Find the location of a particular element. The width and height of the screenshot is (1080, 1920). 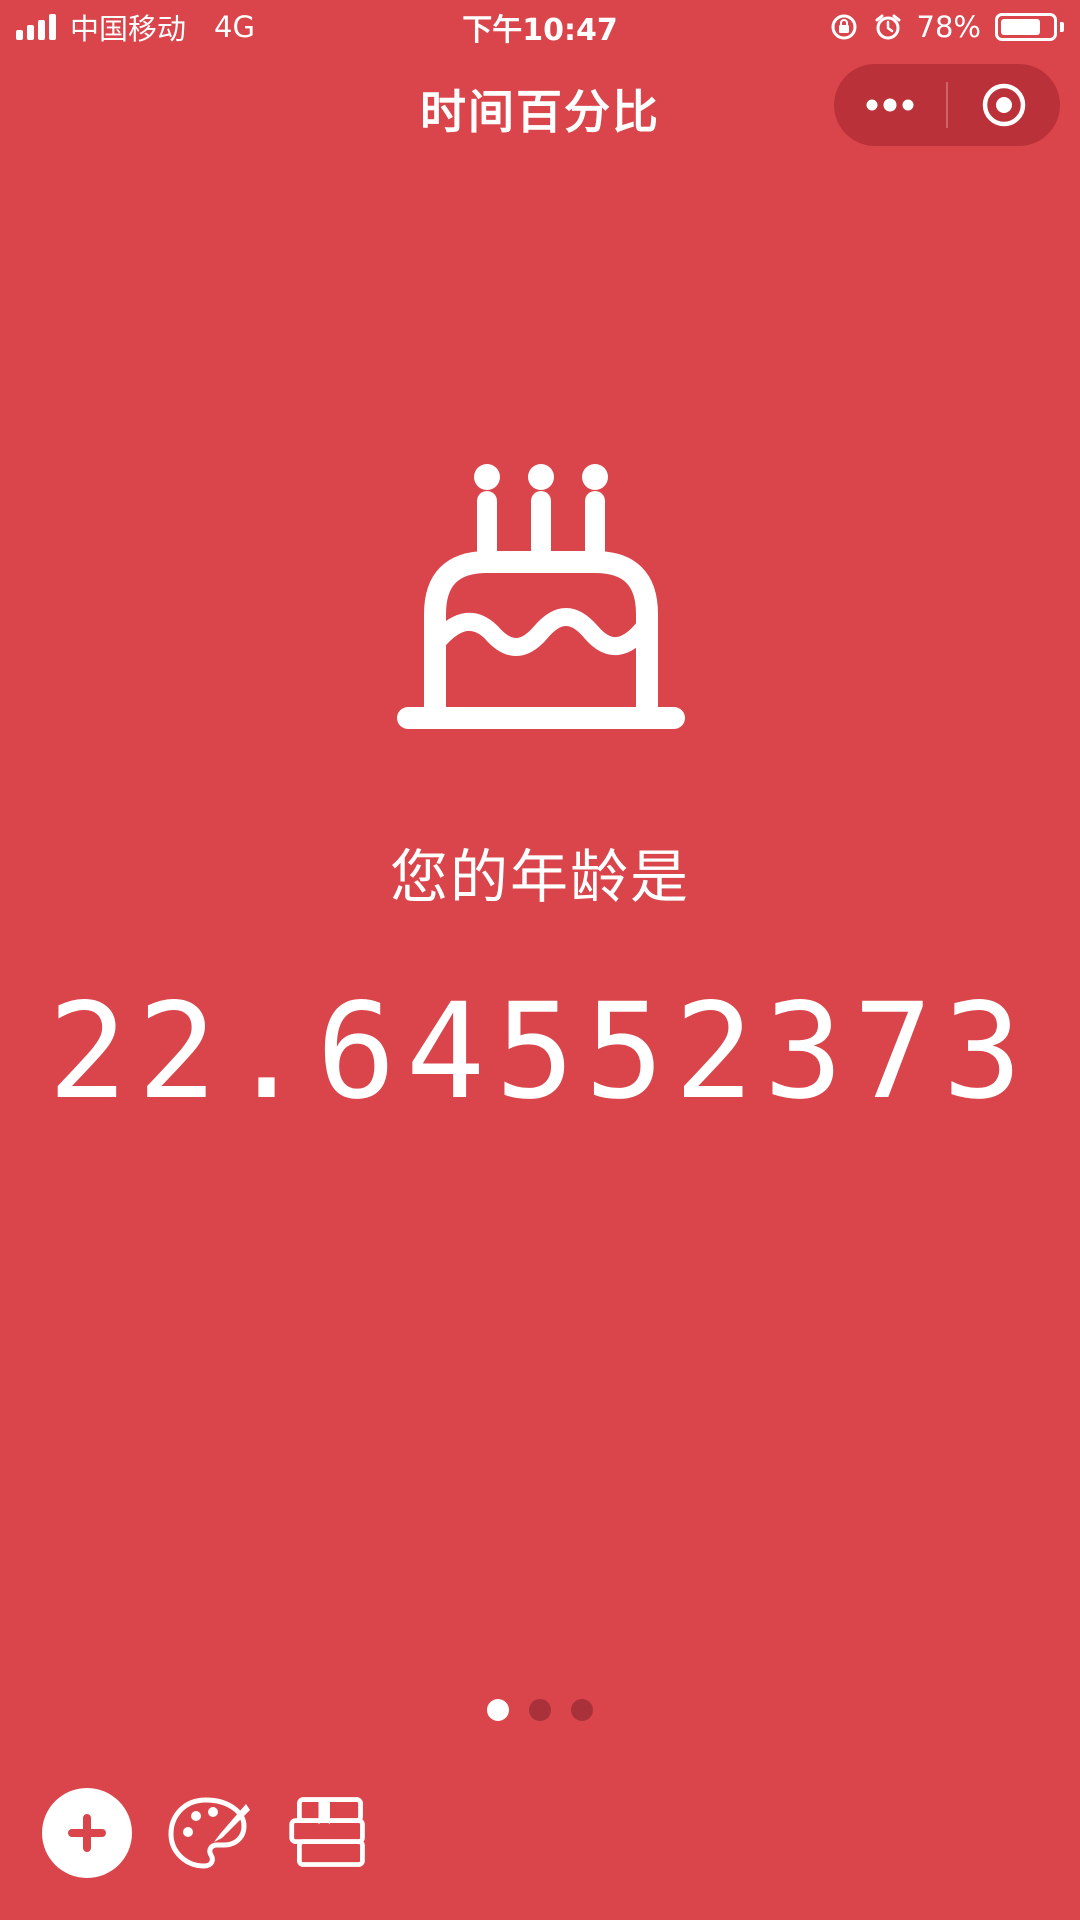

library-button is located at coordinates (329, 1833).